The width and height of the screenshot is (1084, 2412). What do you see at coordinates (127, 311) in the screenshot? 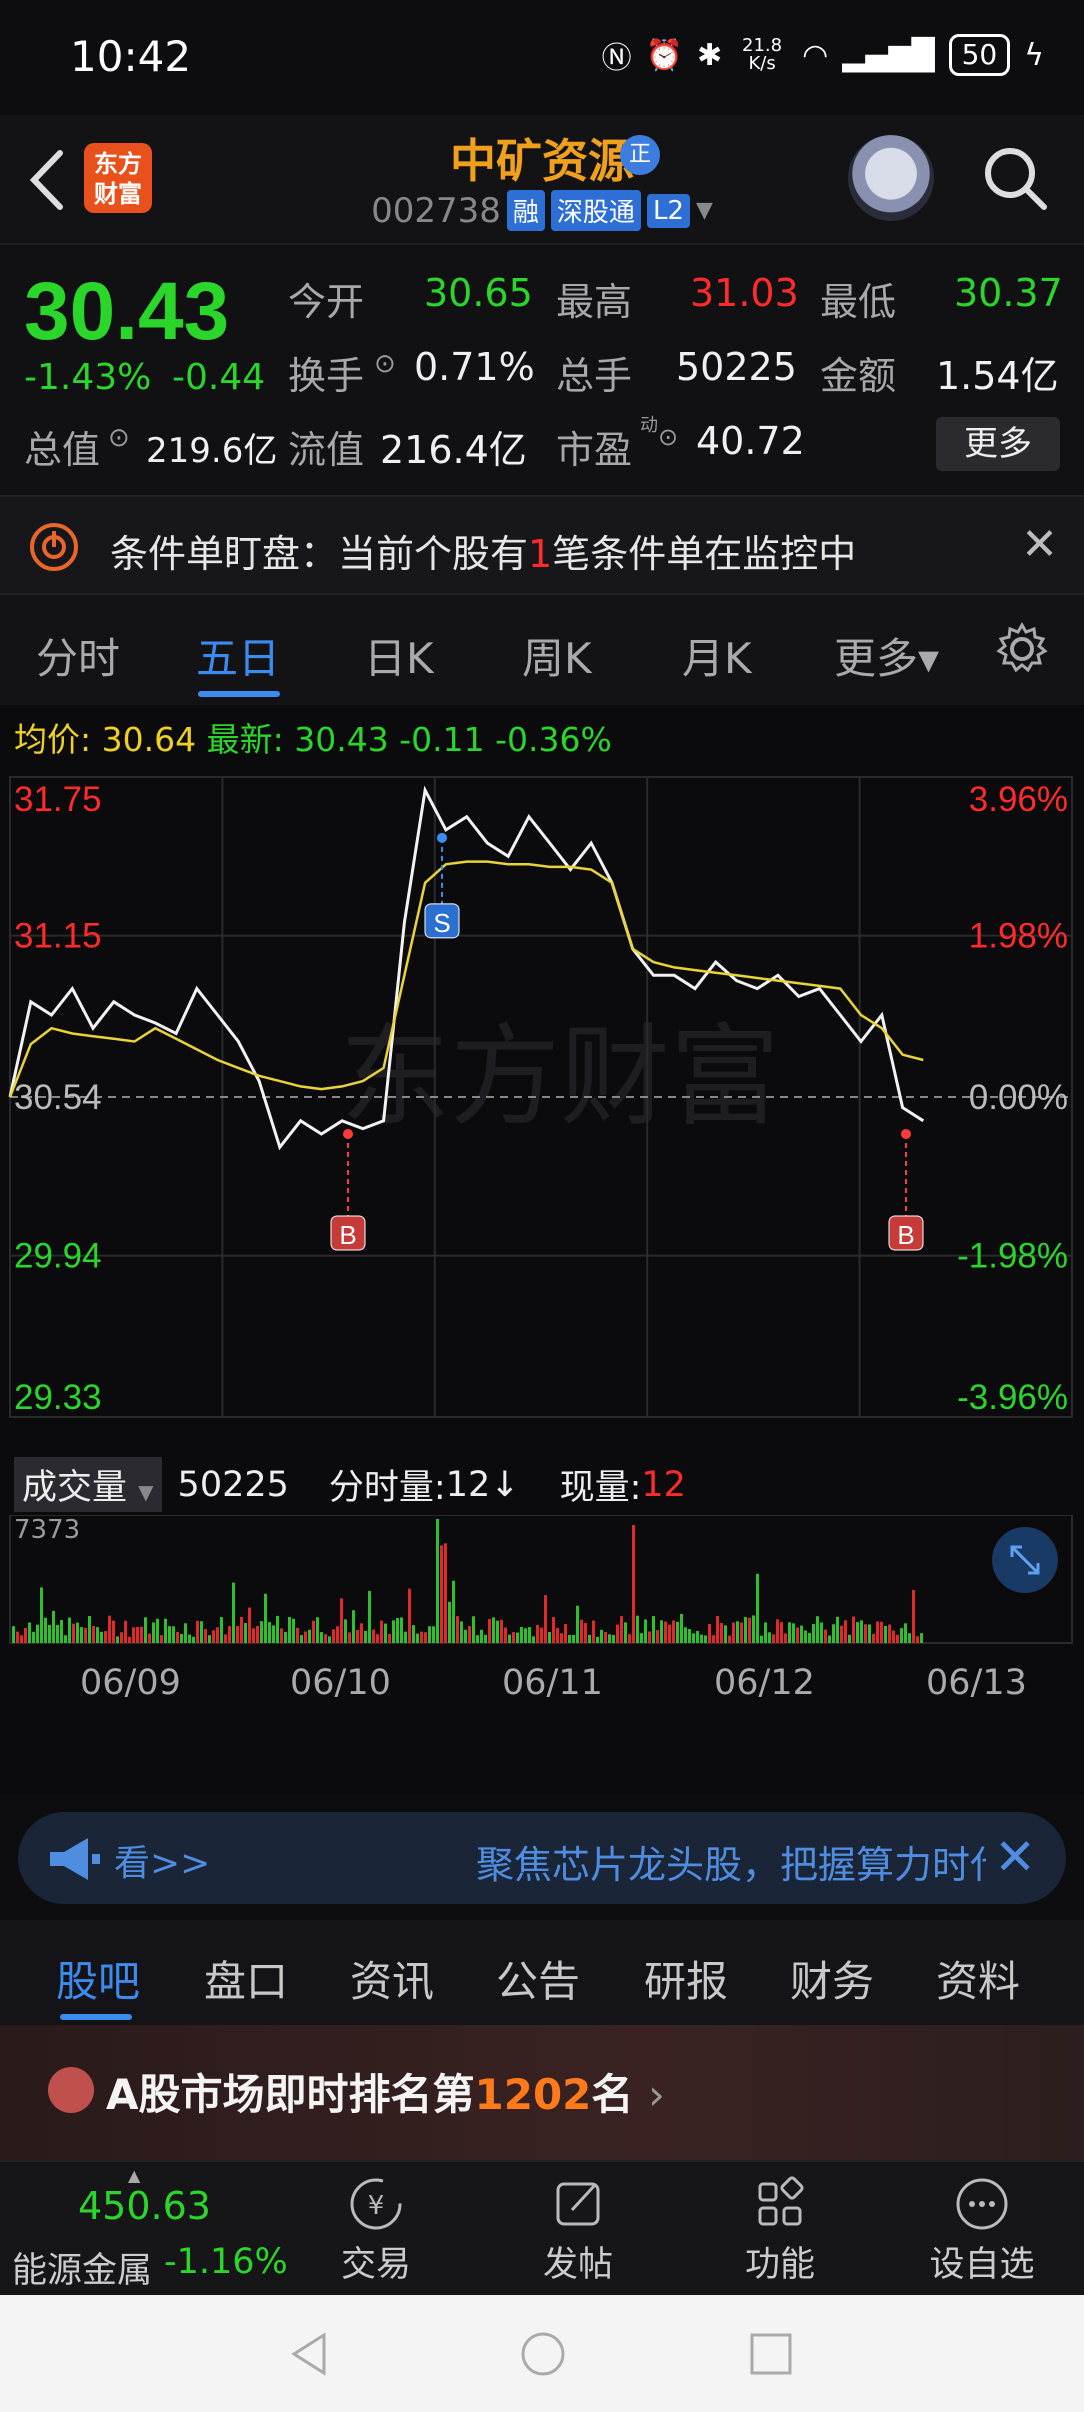
I see `last-price: 30.43` at bounding box center [127, 311].